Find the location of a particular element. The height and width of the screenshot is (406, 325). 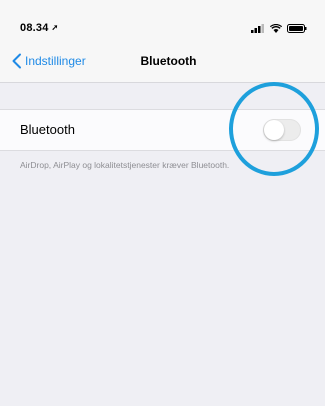

bluetooth-toggle is located at coordinates (282, 130).